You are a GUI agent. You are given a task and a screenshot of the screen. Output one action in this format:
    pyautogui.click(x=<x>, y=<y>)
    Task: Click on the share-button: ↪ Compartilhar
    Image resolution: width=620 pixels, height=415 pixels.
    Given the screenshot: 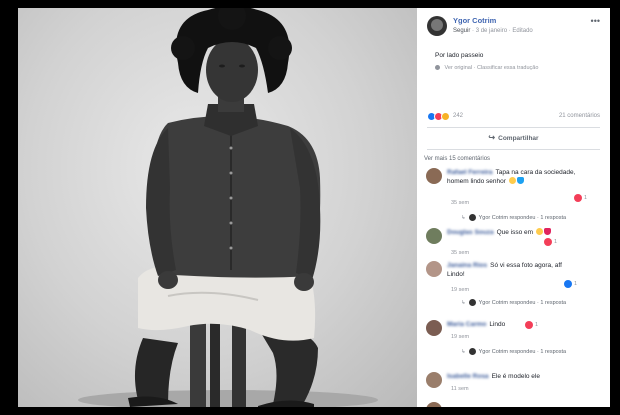 What is the action you would take?
    pyautogui.click(x=513, y=138)
    